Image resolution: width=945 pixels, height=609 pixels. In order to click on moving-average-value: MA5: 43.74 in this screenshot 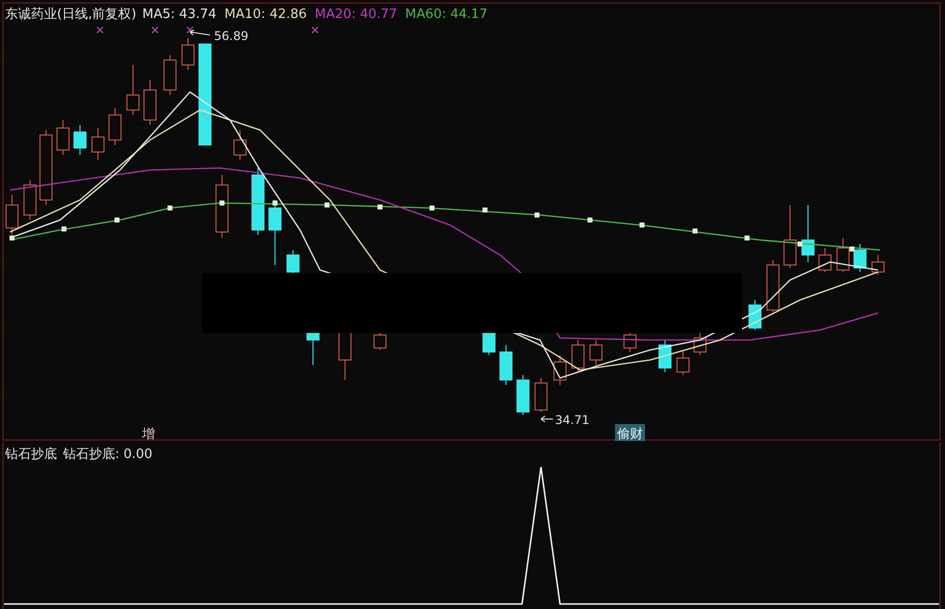, I will do `click(179, 14)`.